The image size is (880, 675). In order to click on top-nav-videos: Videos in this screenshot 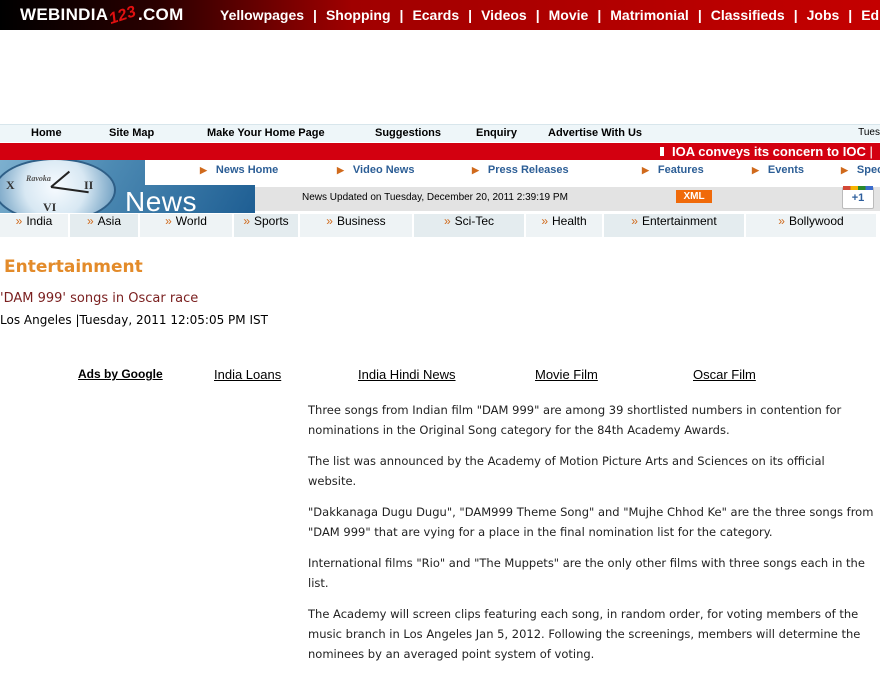, I will do `click(504, 15)`.